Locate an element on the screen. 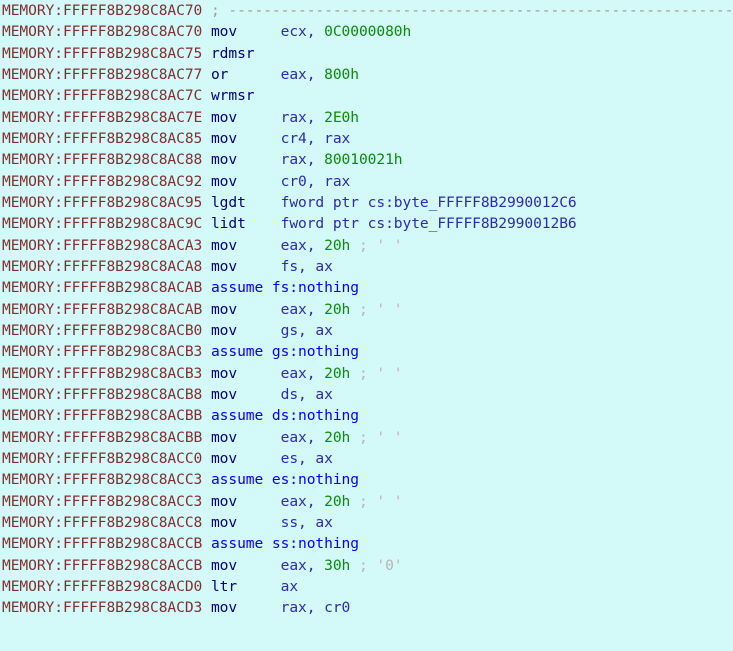 This screenshot has height=651, width=733. disasm-line: MEMORY:FFFFF8B298C8ACA8 mov fs, ax is located at coordinates (366, 266).